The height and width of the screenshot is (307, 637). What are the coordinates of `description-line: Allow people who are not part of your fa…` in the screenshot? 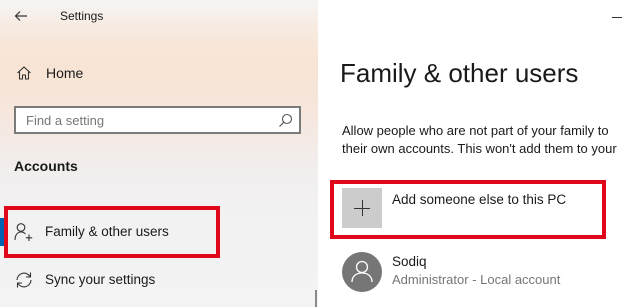 It's located at (475, 130).